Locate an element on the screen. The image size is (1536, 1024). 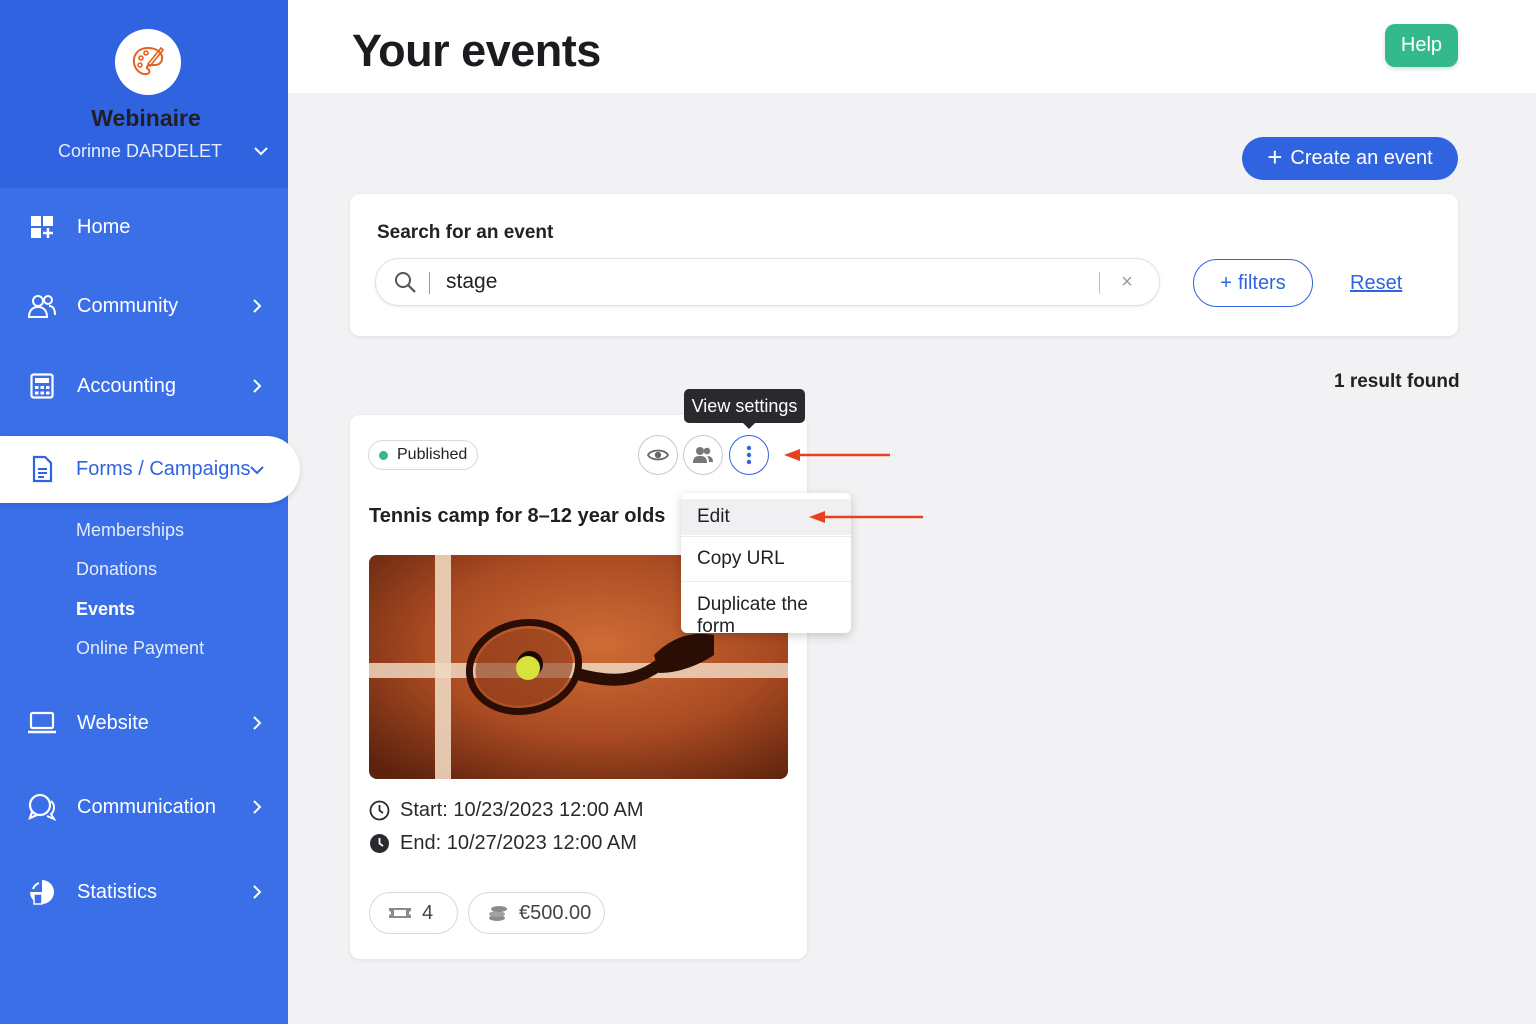
tickets-value: 4 is located at coordinates (428, 912).